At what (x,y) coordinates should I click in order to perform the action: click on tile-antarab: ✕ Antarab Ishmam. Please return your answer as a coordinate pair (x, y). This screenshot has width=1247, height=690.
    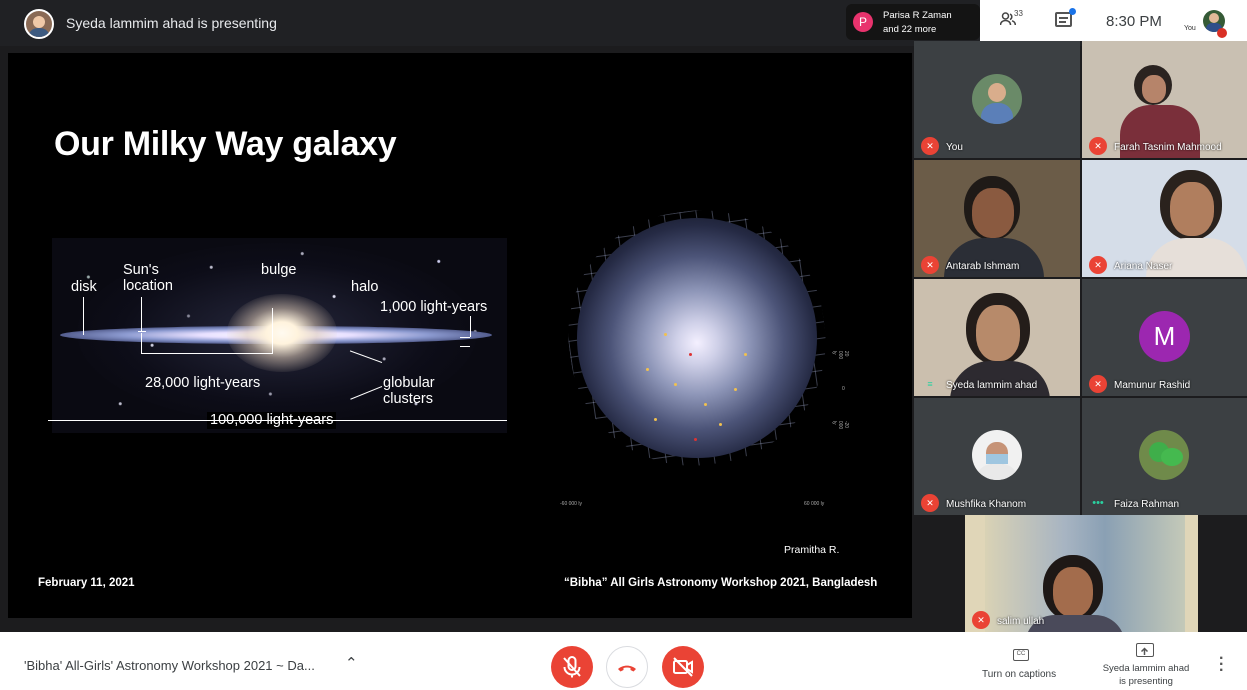
    Looking at the image, I should click on (997, 218).